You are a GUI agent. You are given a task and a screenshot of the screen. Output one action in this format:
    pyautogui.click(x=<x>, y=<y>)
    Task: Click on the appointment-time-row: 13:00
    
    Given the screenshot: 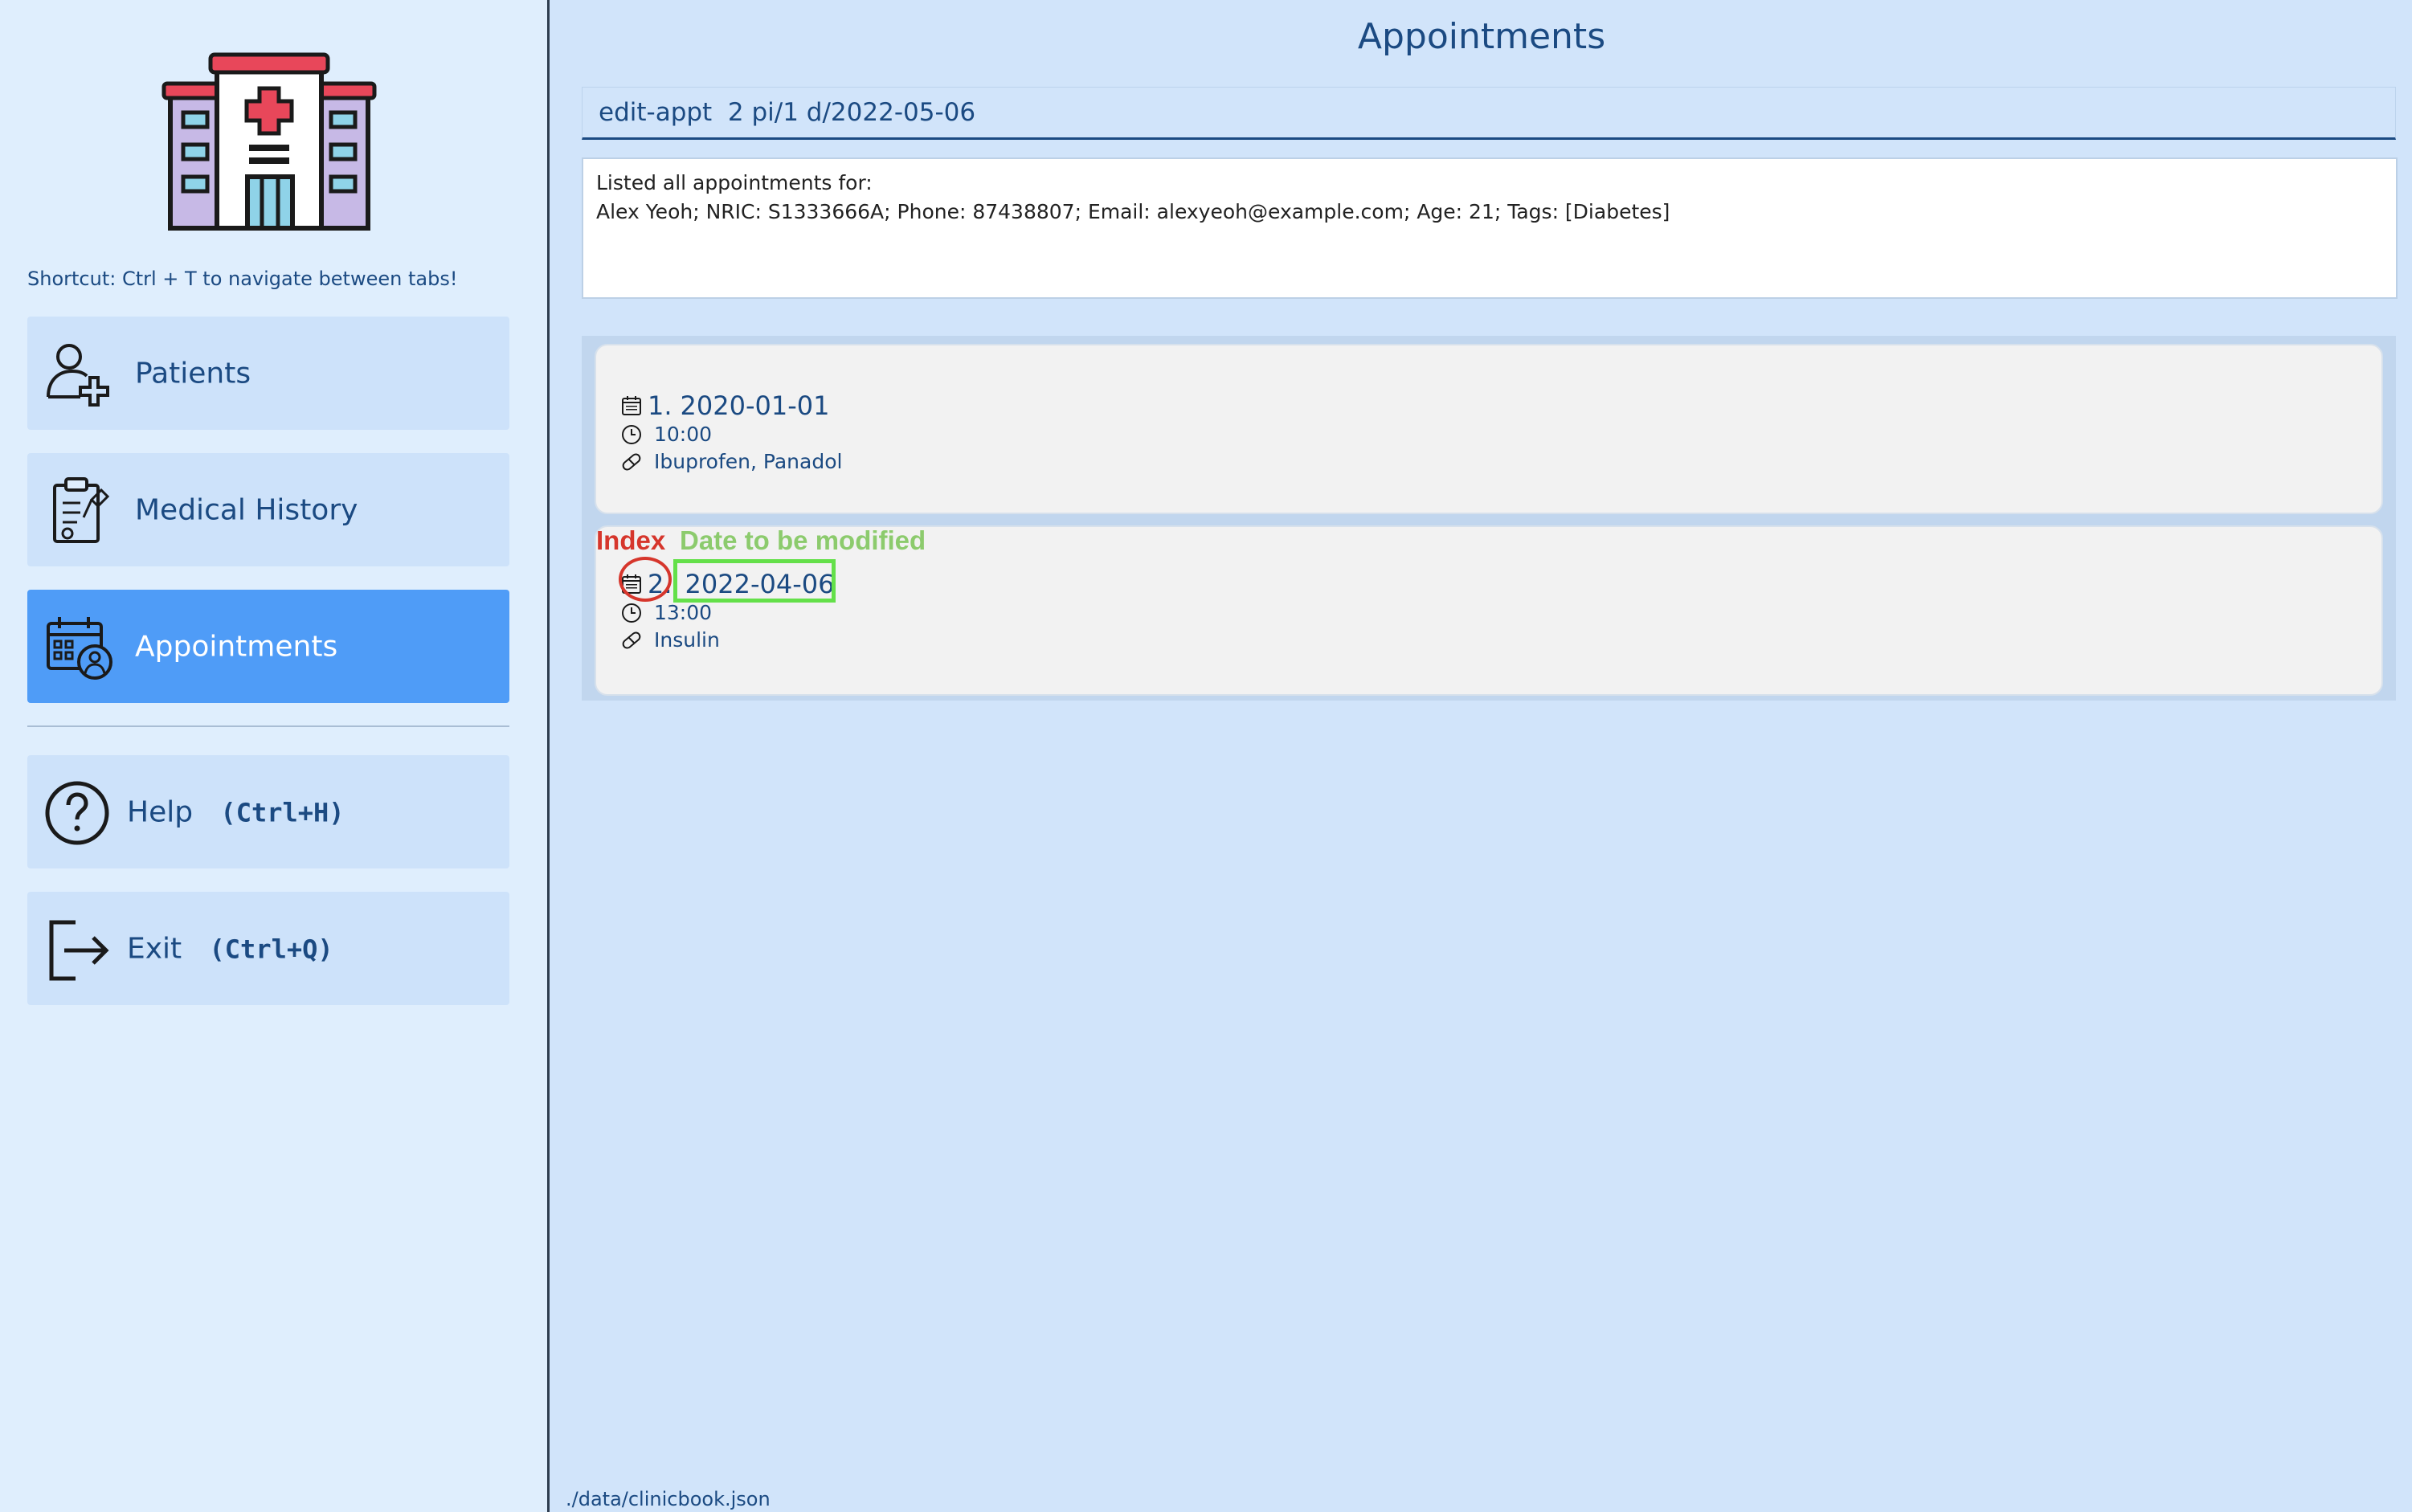 What is the action you would take?
    pyautogui.click(x=666, y=612)
    